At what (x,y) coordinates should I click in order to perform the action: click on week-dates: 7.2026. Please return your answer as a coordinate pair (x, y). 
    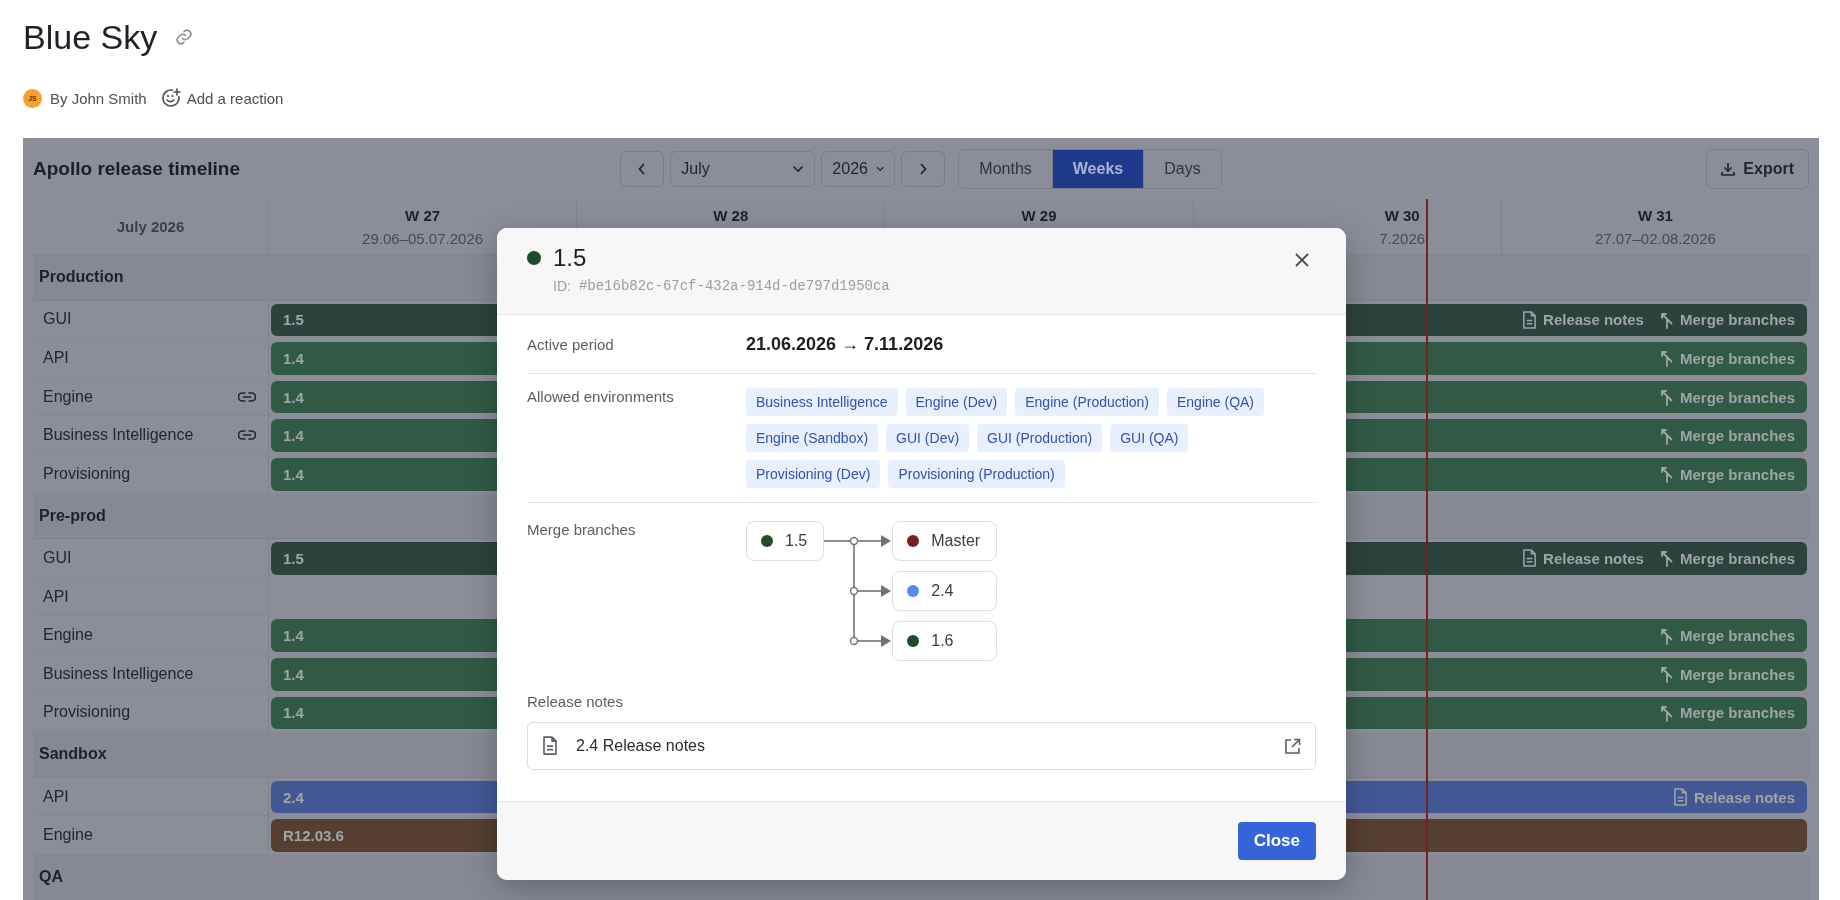
    Looking at the image, I should click on (1402, 238).